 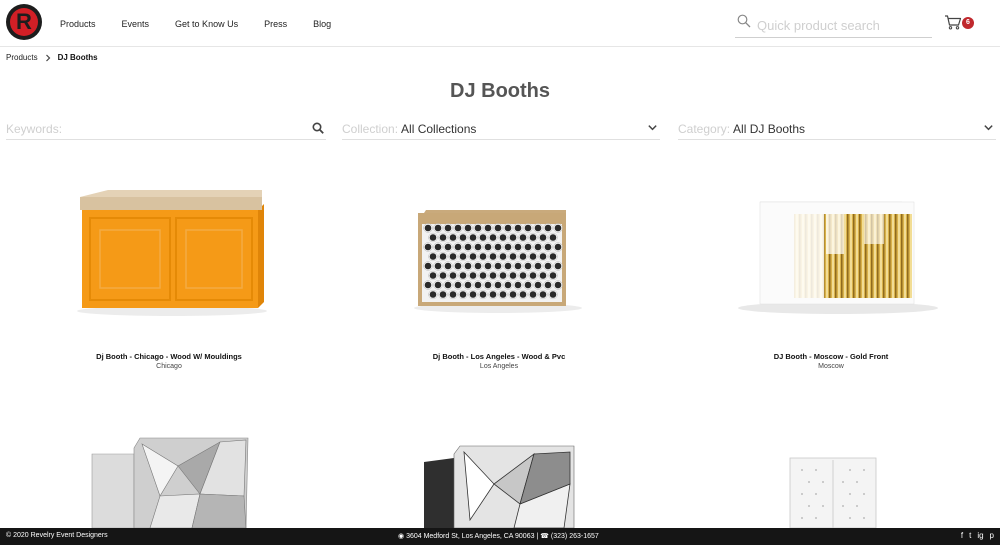 What do you see at coordinates (831, 356) in the screenshot?
I see `product-name: DJ Booth - Moscow - Gold Front` at bounding box center [831, 356].